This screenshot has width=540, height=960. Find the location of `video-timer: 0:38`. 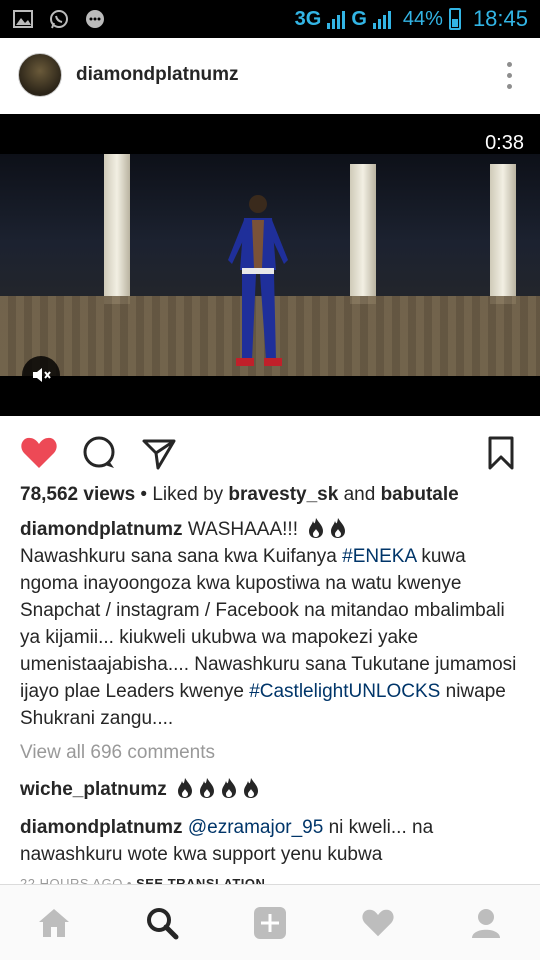

video-timer: 0:38 is located at coordinates (504, 143).